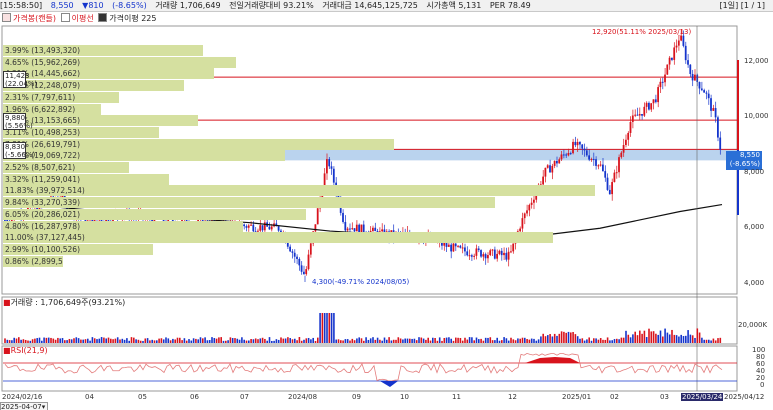 The width and height of the screenshot is (773, 410). I want to click on rsi-line, so click(363, 367).